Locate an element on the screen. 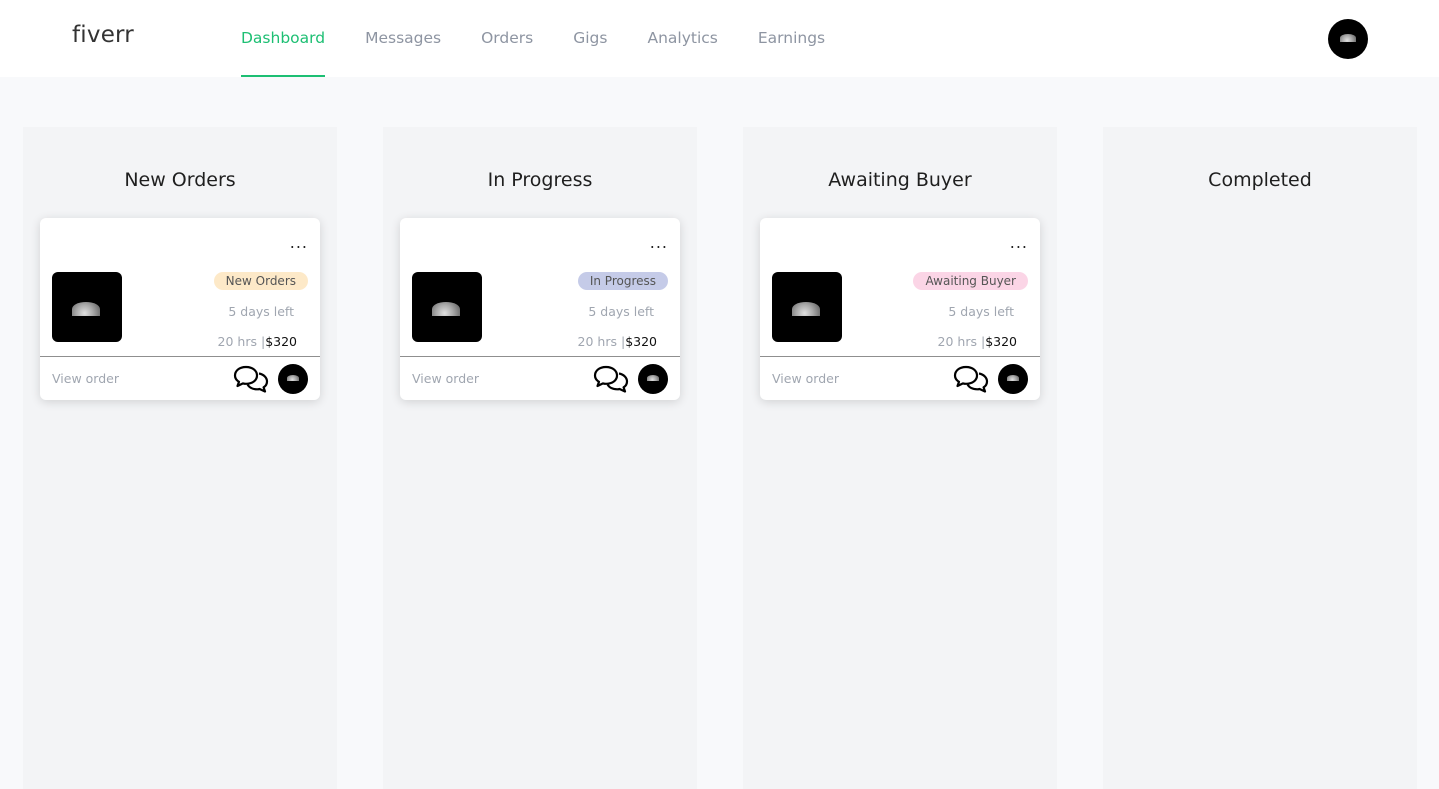 The width and height of the screenshot is (1439, 789). nav-gigs: Gigs is located at coordinates (590, 38).